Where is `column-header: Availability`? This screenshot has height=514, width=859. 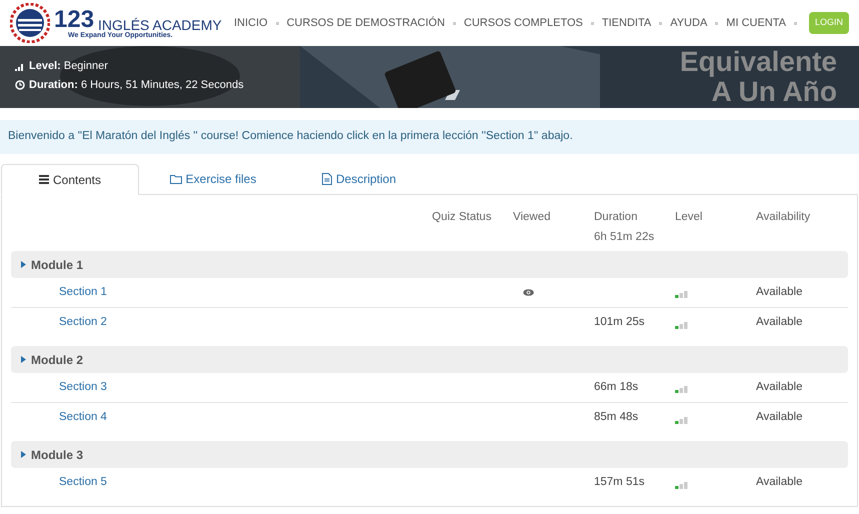 column-header: Availability is located at coordinates (783, 217).